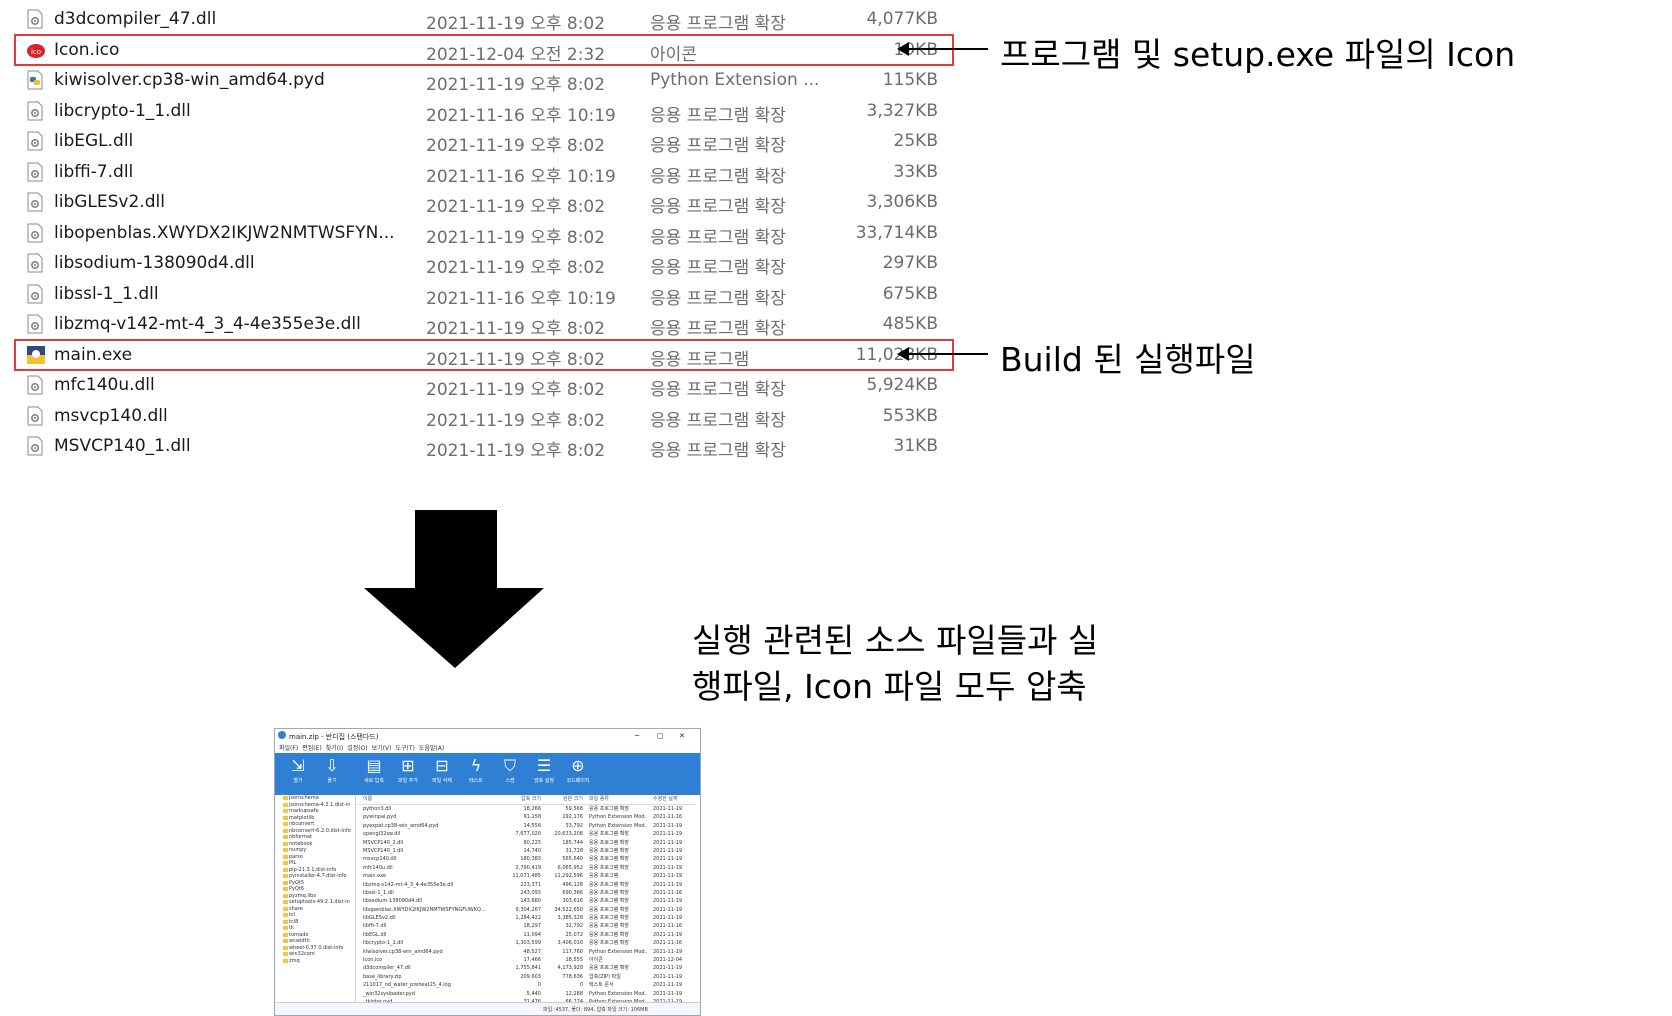  What do you see at coordinates (374, 774) in the screenshot?
I see `toolbar-button: ▤ 새로 압축` at bounding box center [374, 774].